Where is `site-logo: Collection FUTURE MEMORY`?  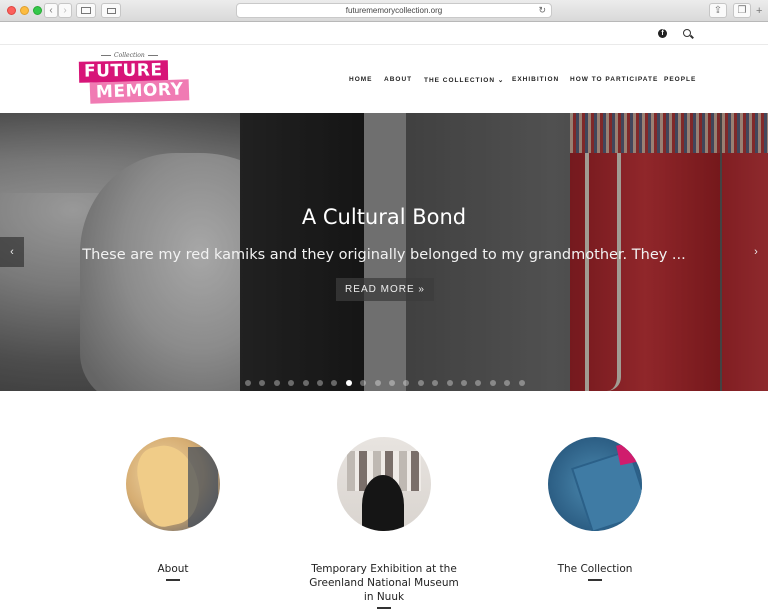
site-logo: Collection FUTURE MEMORY is located at coordinates (134, 80).